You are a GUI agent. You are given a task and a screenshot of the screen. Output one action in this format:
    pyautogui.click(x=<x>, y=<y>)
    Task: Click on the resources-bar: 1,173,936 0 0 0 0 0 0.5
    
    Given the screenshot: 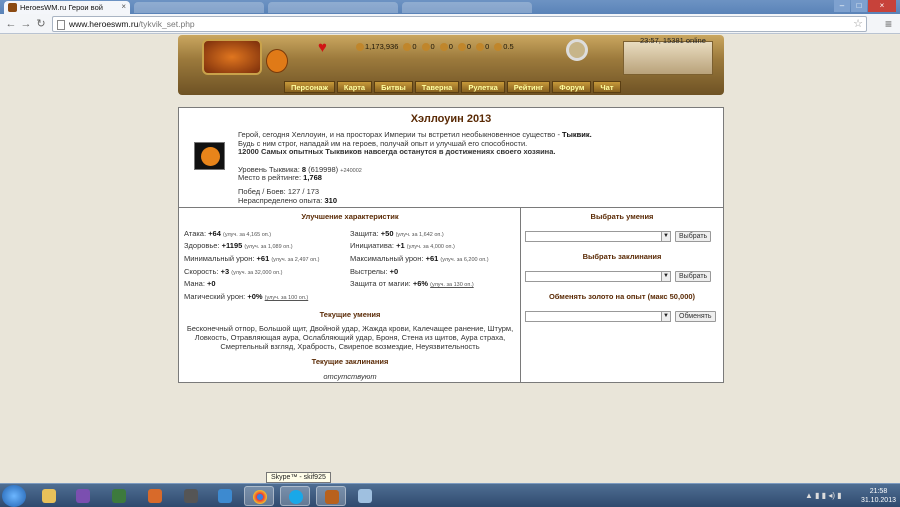 What is the action you would take?
    pyautogui.click(x=461, y=46)
    